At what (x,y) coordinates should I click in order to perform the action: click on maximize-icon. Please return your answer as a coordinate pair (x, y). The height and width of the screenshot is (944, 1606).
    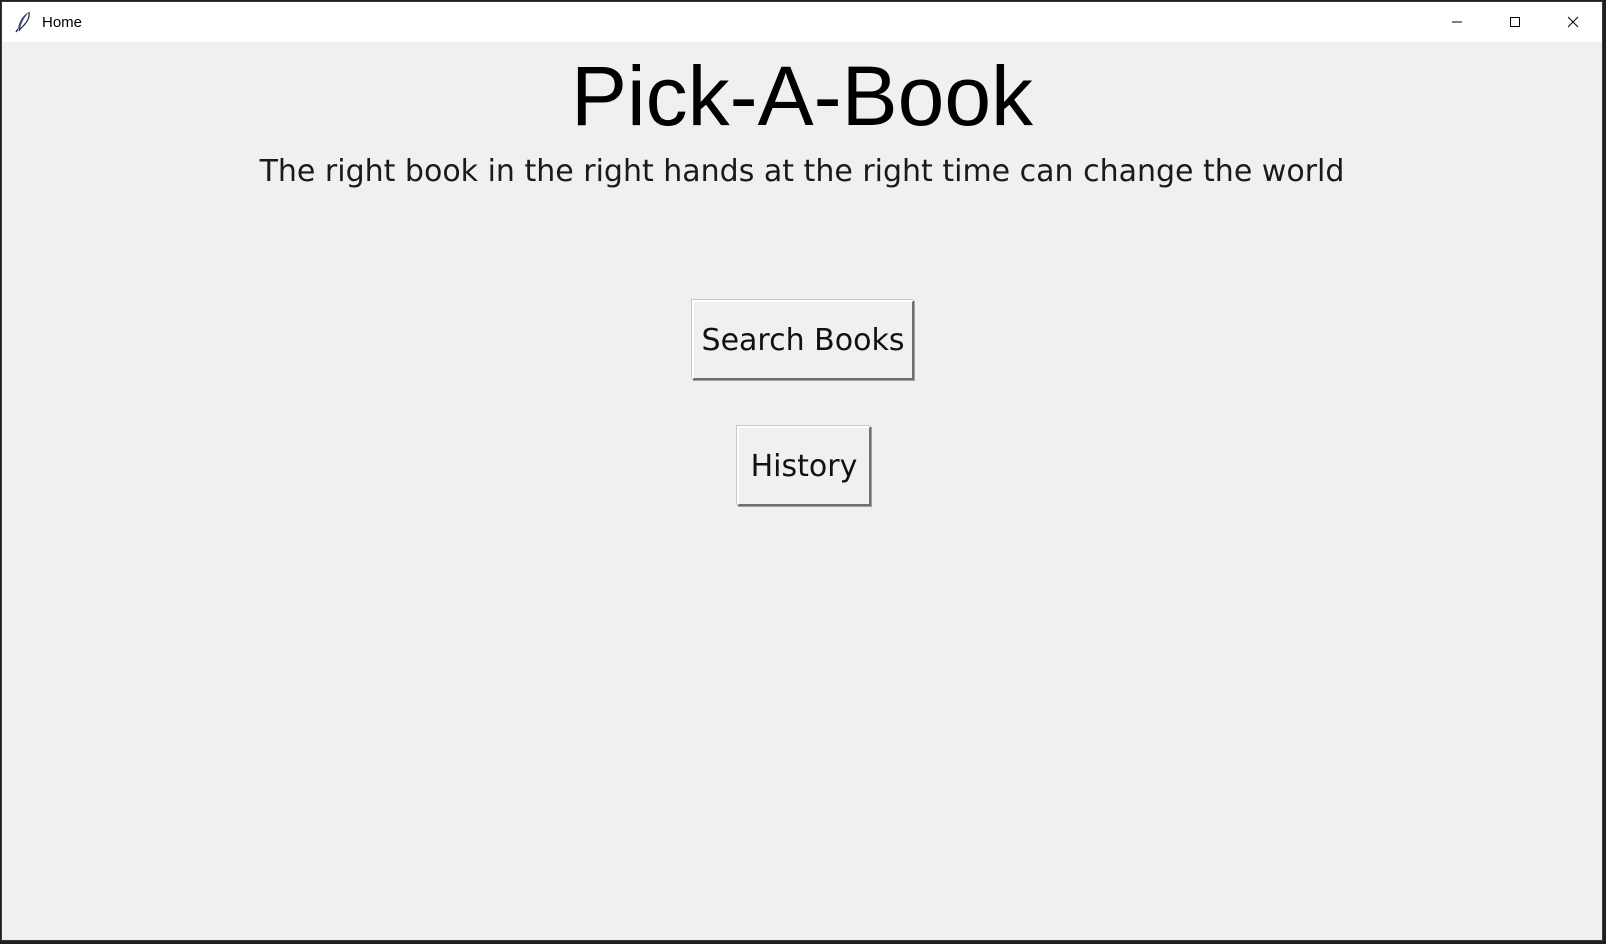
    Looking at the image, I should click on (1515, 22).